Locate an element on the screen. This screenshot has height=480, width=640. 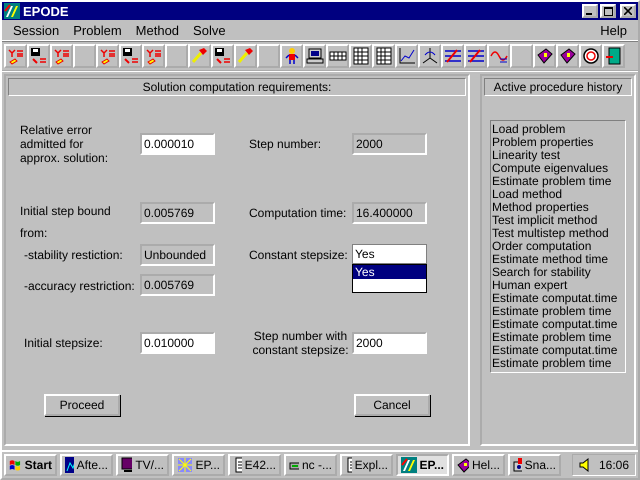
axes-icon is located at coordinates (429, 56).